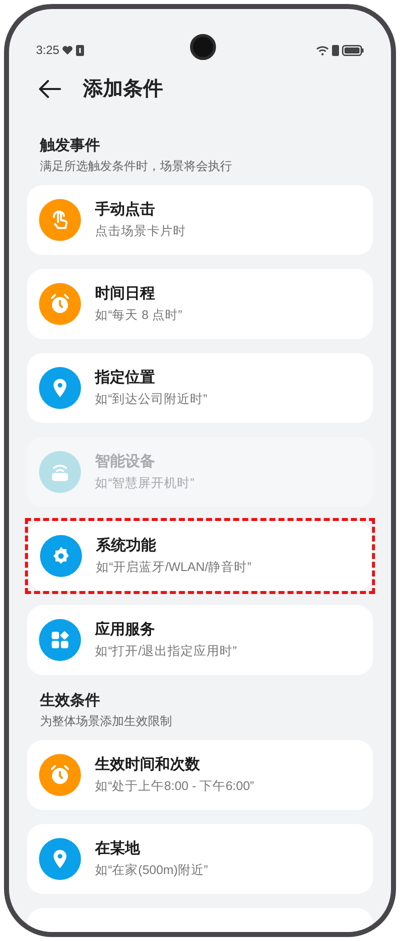 The image size is (400, 941). Describe the element at coordinates (174, 786) in the screenshot. I see `card-hint: 如“处于上午8:00 - 下午6:00”` at that location.